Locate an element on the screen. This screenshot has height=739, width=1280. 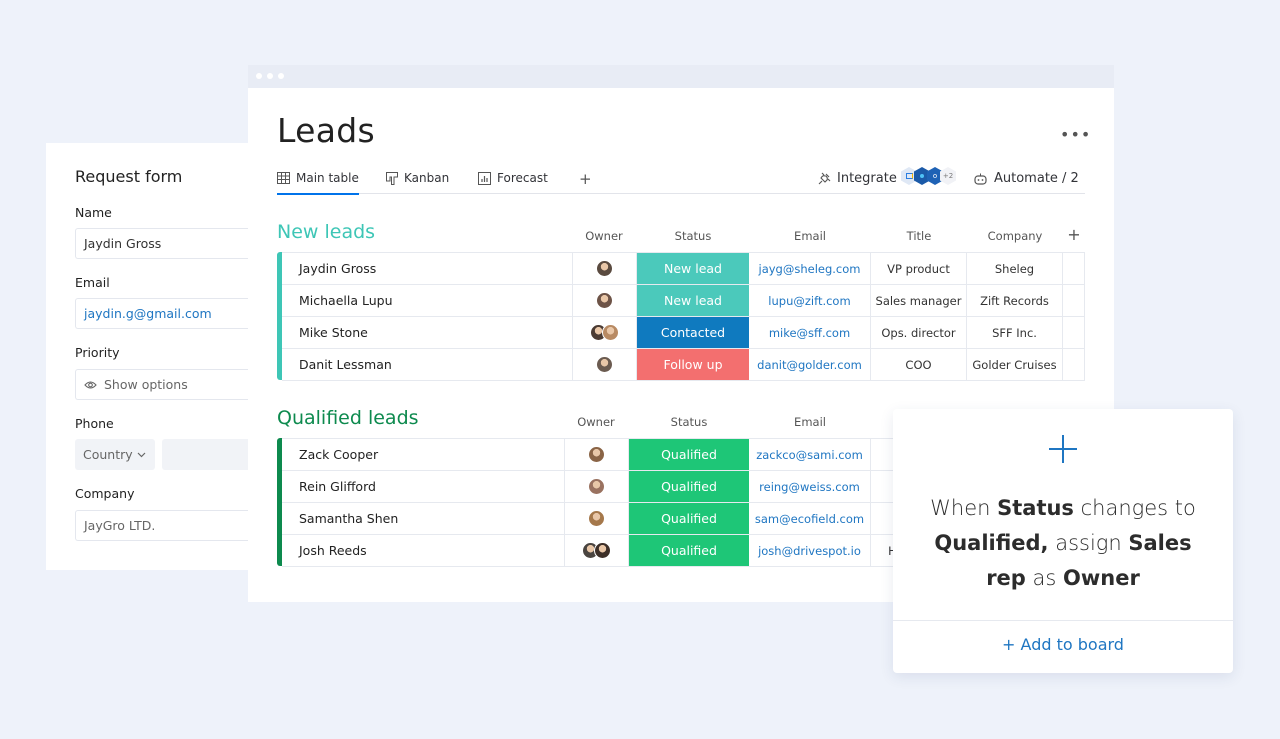
status-cell: Follow up is located at coordinates (693, 364).